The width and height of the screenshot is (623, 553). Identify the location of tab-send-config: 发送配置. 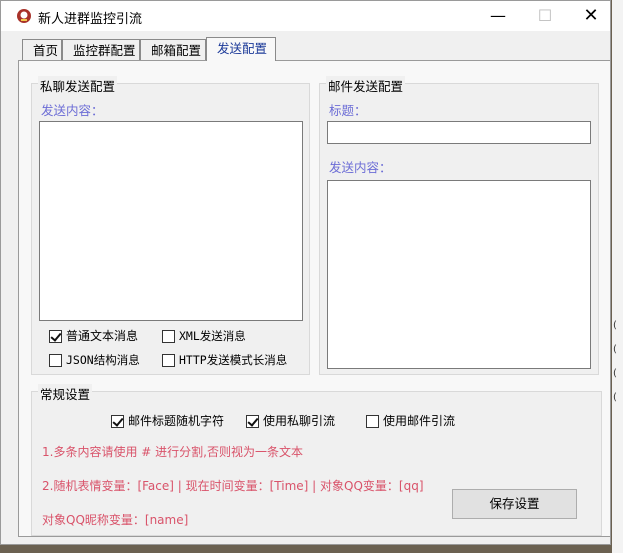
(241, 49).